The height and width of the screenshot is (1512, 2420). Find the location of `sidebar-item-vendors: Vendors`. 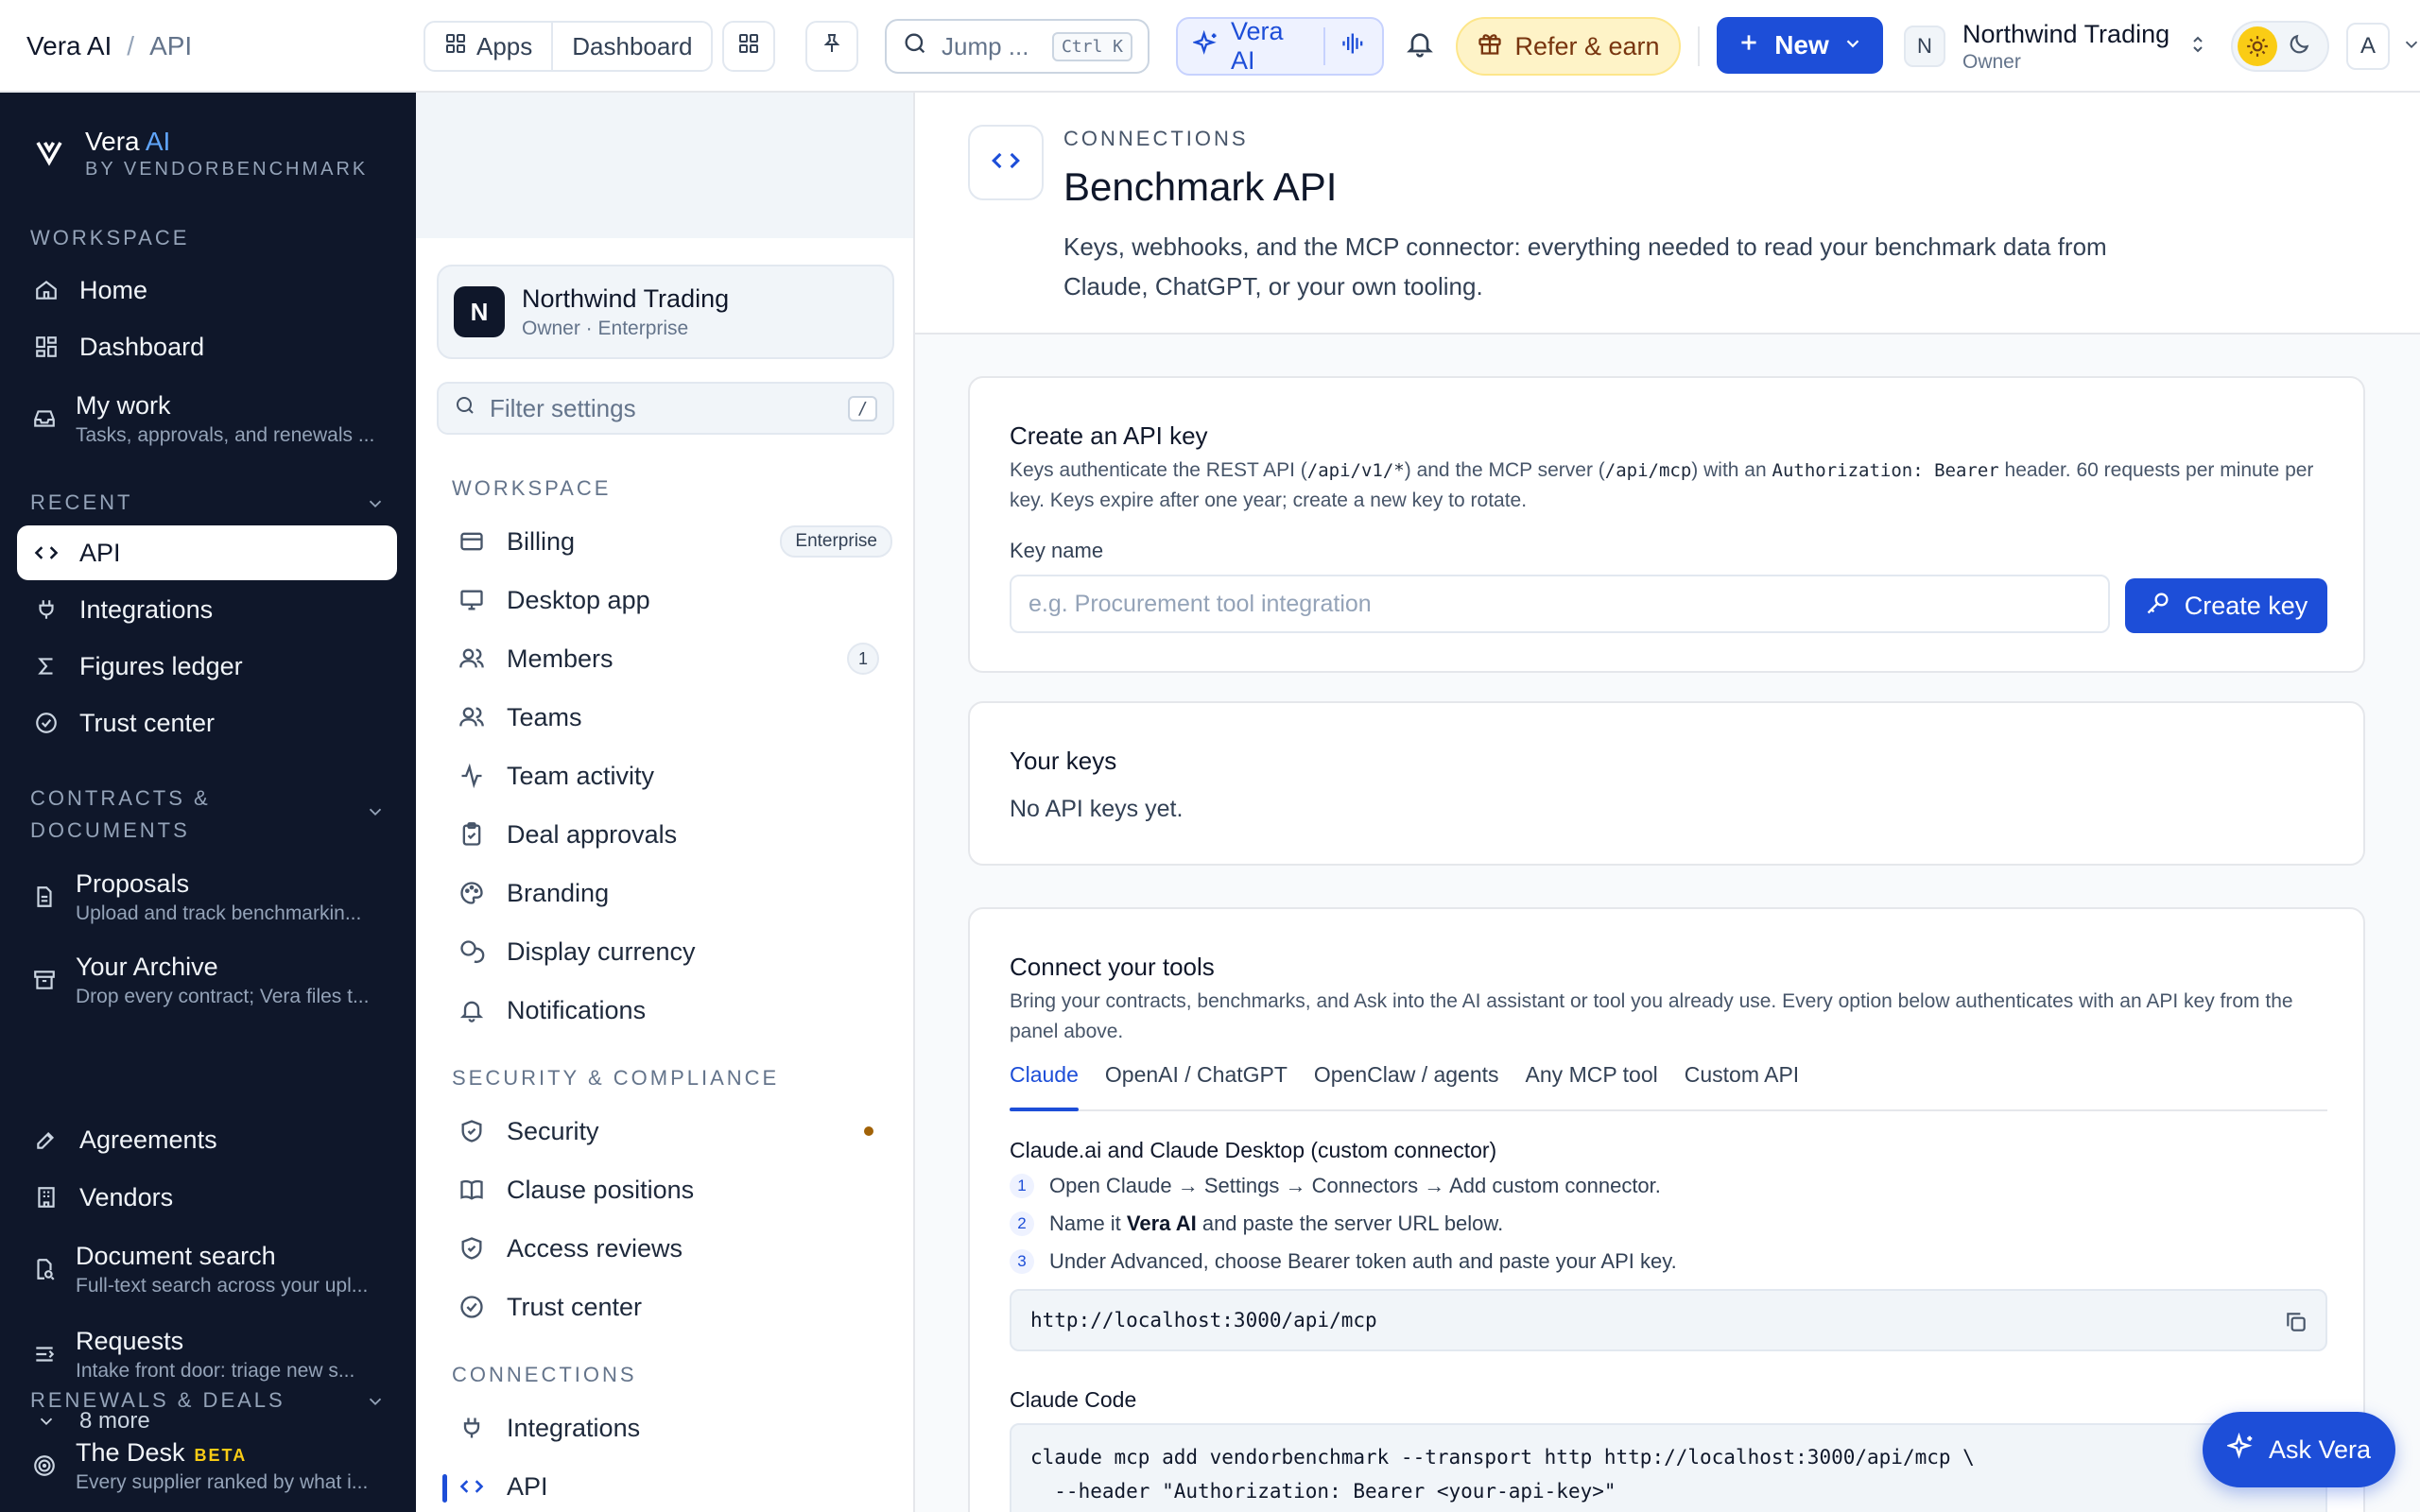

sidebar-item-vendors: Vendors is located at coordinates (207, 1197).